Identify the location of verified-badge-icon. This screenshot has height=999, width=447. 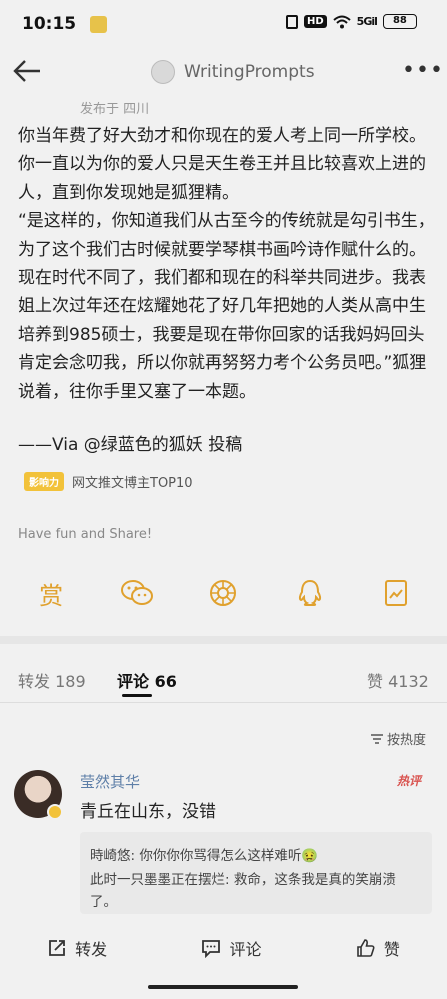
(55, 812).